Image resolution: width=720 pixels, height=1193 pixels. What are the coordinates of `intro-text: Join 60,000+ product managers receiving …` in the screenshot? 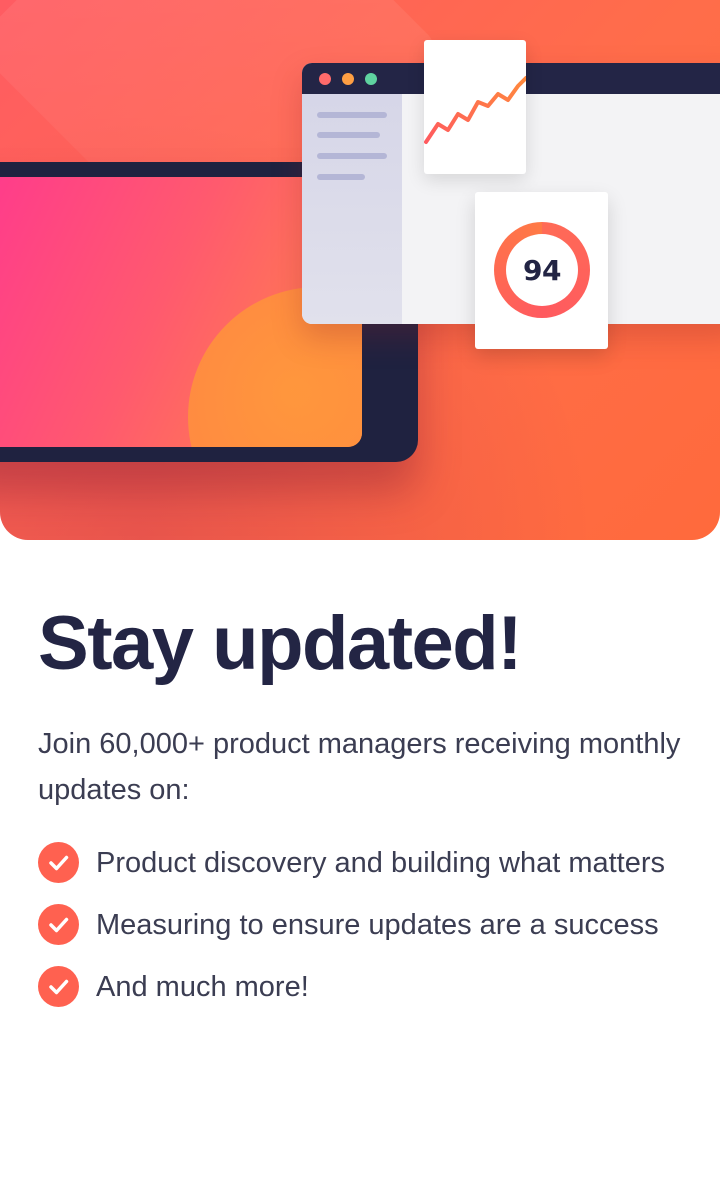 It's located at (359, 767).